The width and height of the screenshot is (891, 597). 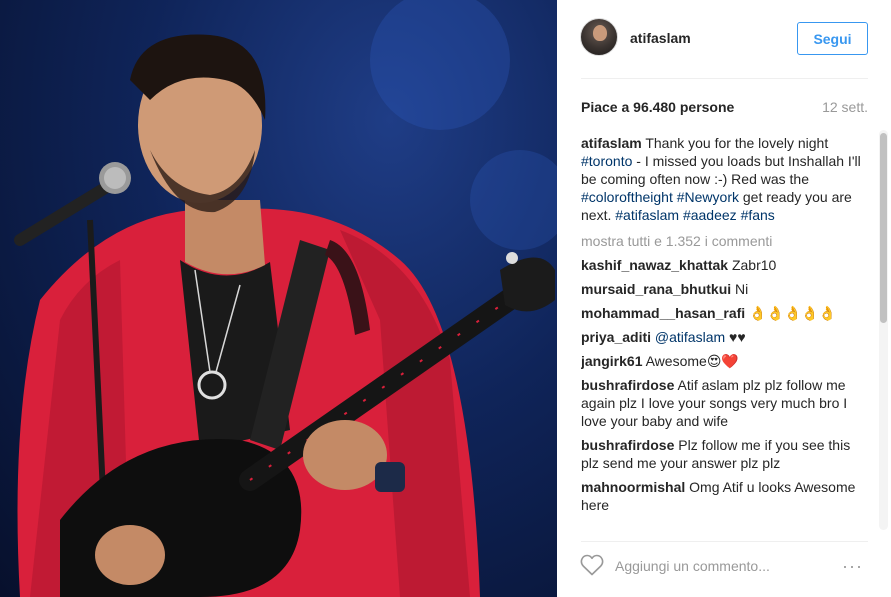 What do you see at coordinates (735, 143) in the screenshot?
I see `caption-text: Thank you for the lovely night` at bounding box center [735, 143].